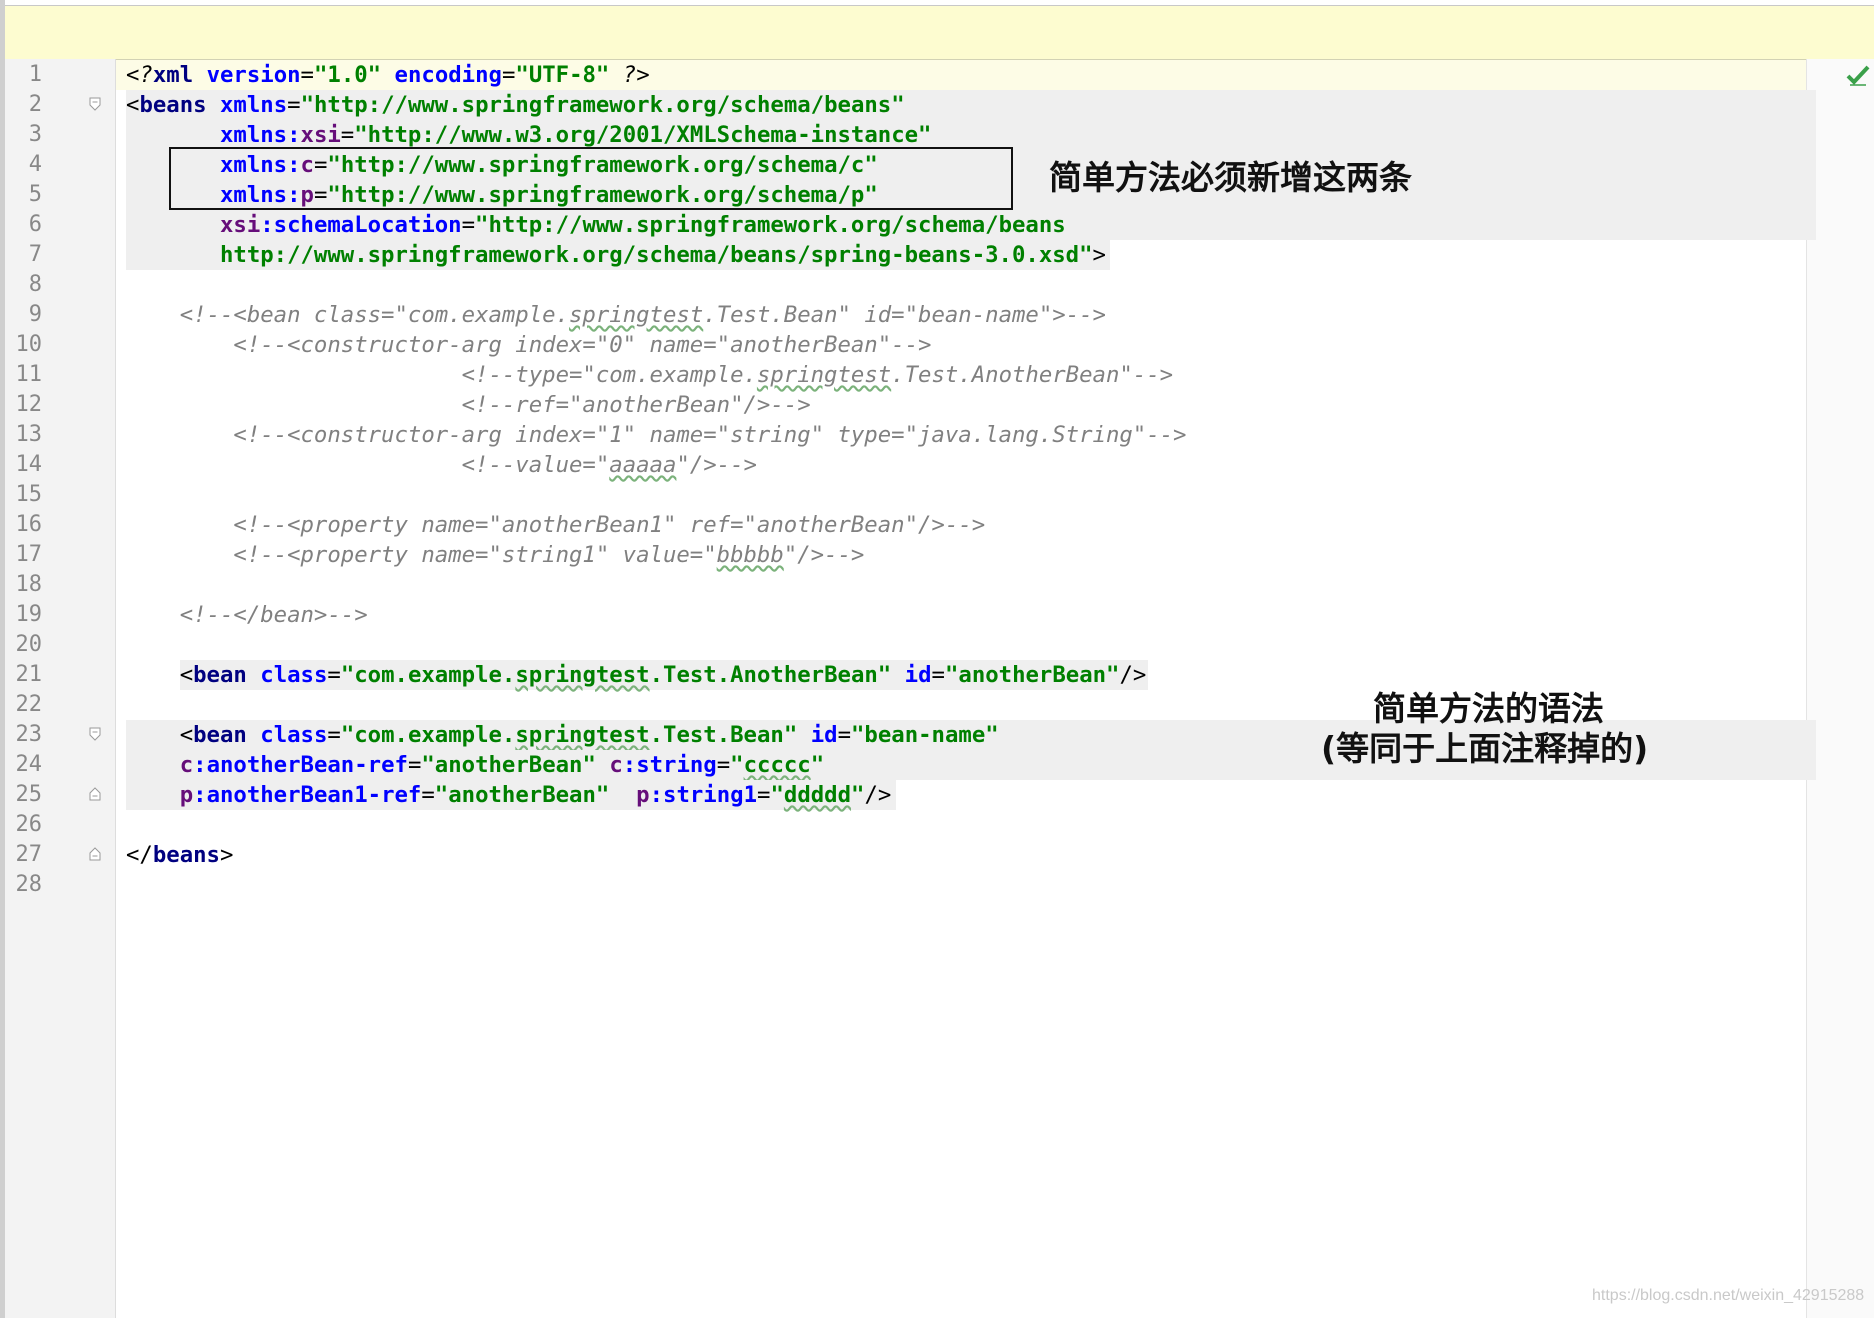 Image resolution: width=1874 pixels, height=1318 pixels. Describe the element at coordinates (29, 404) in the screenshot. I see `line-number: 12` at that location.